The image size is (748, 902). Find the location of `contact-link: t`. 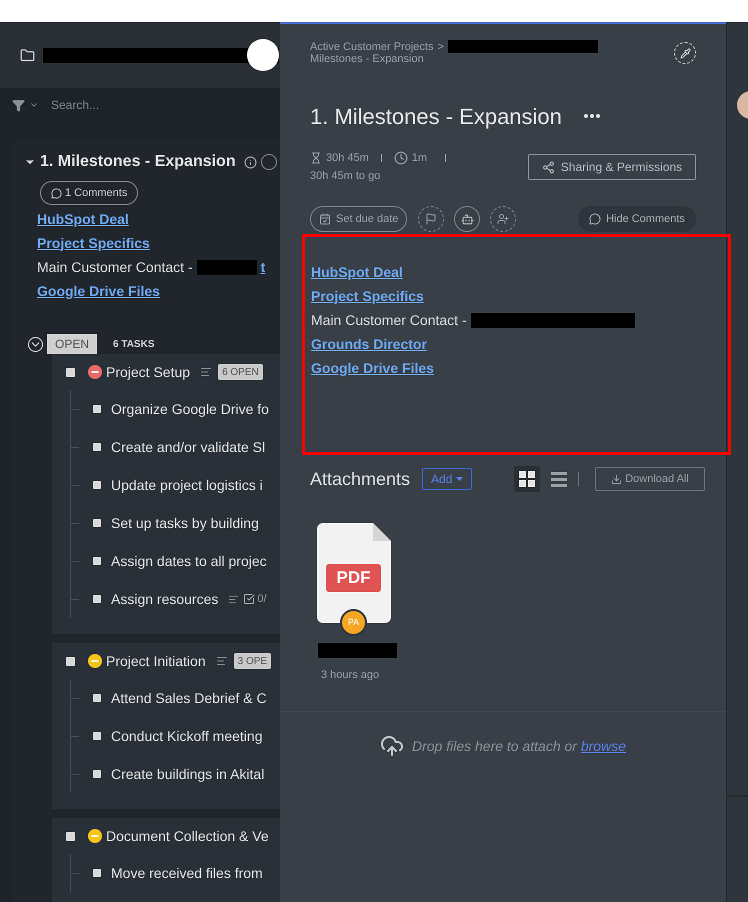

contact-link: t is located at coordinates (263, 267).